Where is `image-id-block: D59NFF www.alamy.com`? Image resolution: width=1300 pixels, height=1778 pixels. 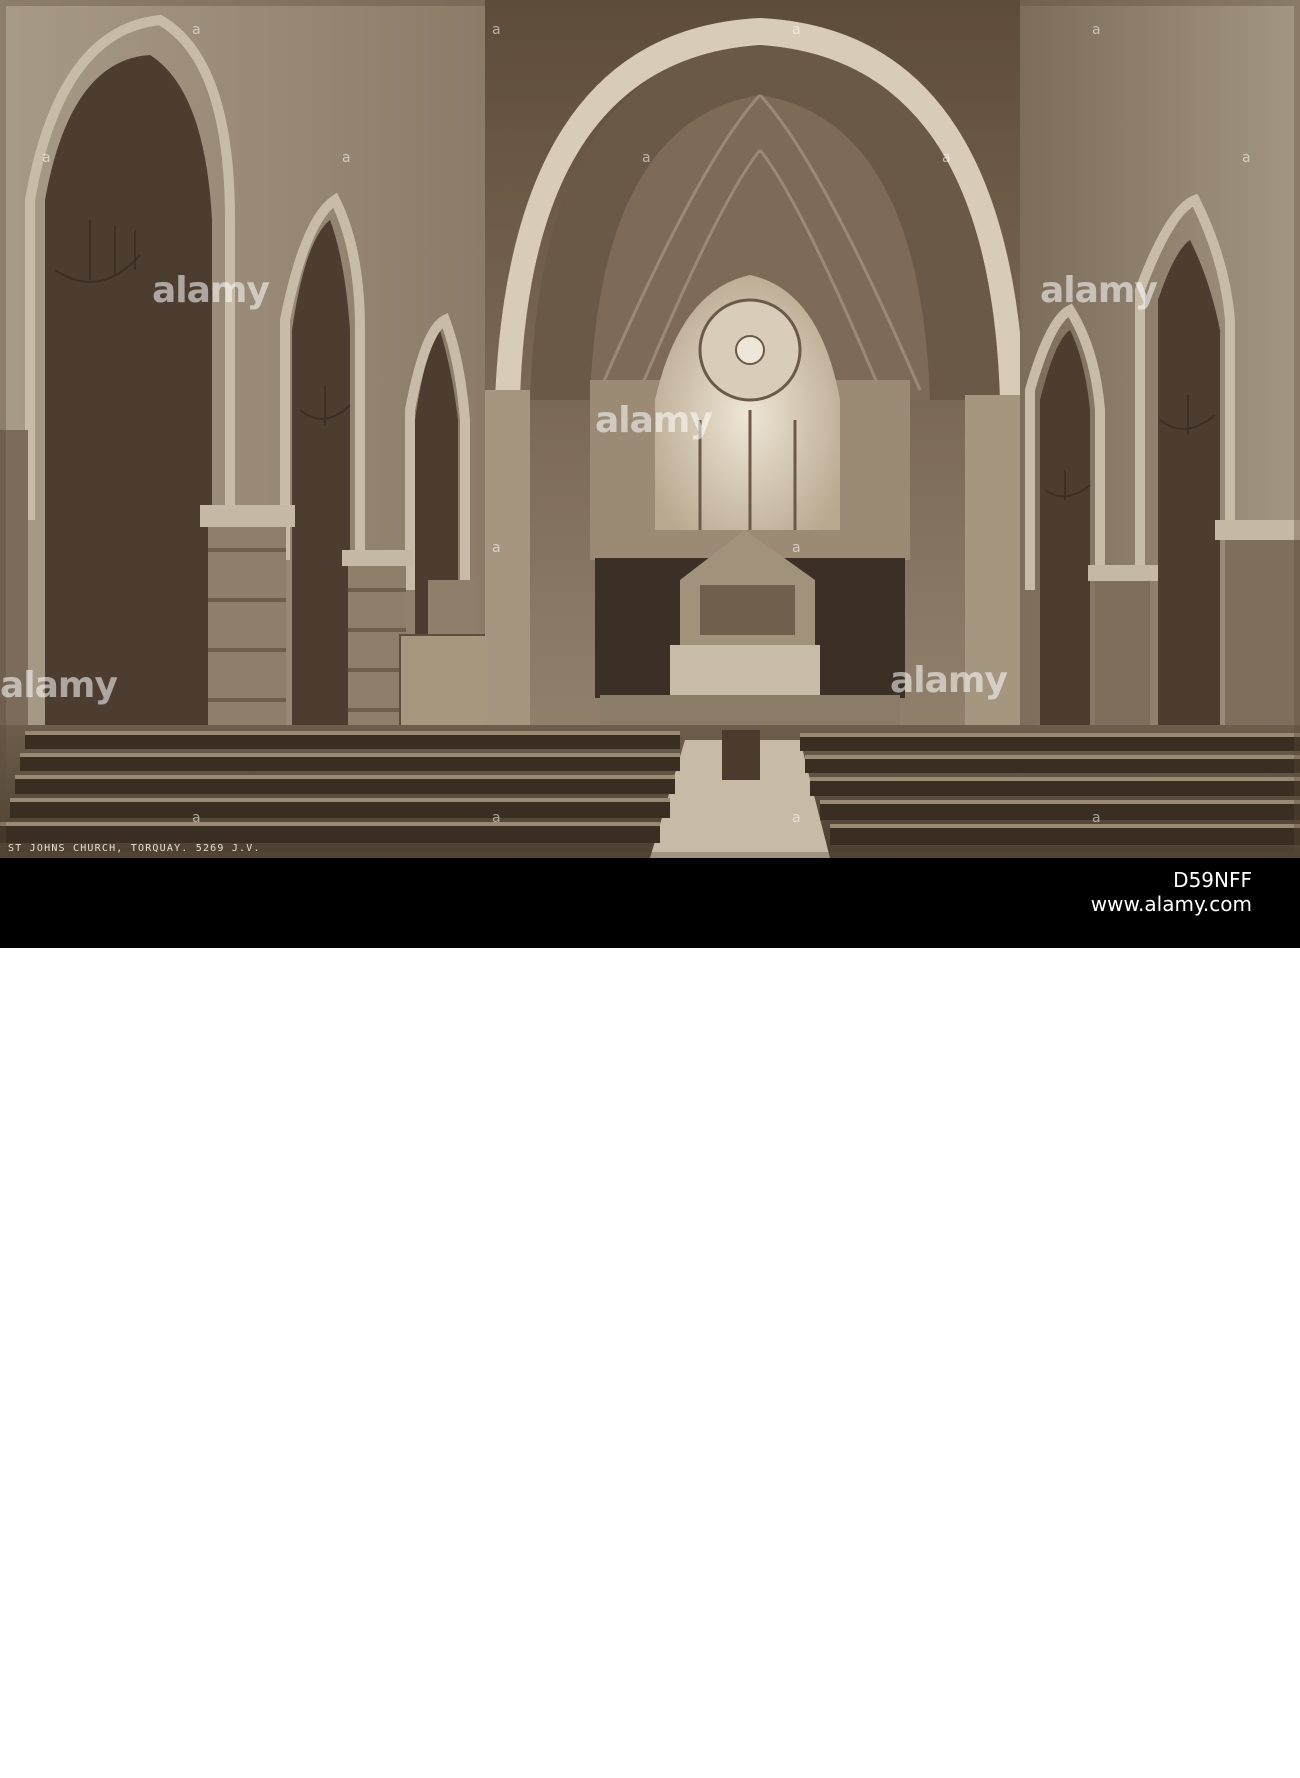 image-id-block: D59NFF www.alamy.com is located at coordinates (1171, 892).